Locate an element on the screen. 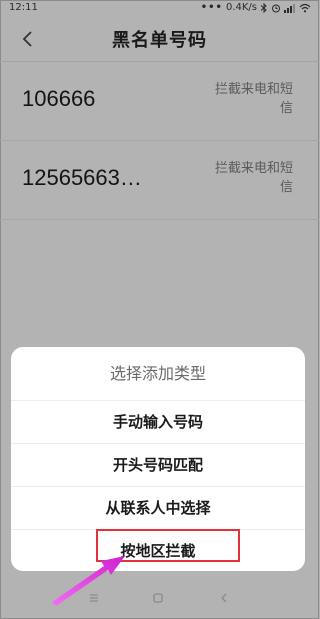 Image resolution: width=320 pixels, height=619 pixels. alarm-icon is located at coordinates (276, 8).